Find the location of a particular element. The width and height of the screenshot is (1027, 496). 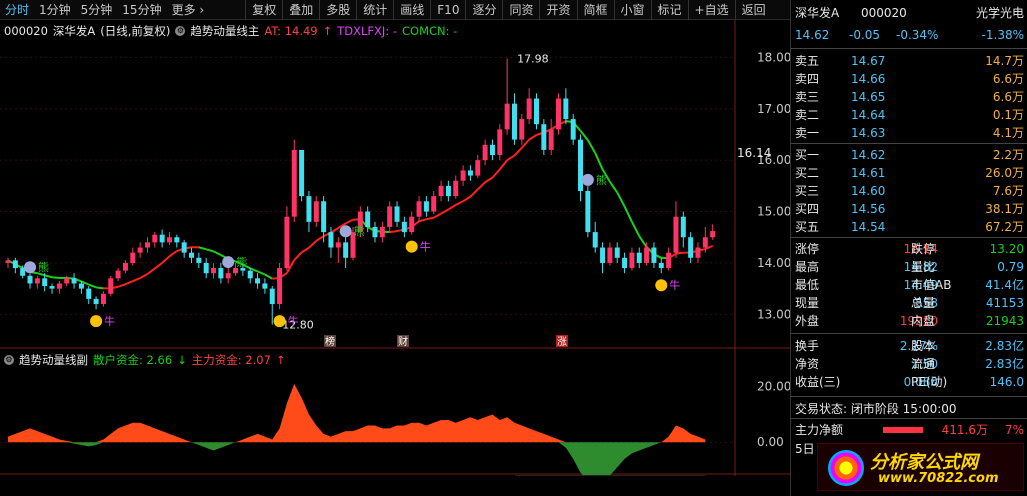

period-tab: 15分钟 is located at coordinates (141, 10).